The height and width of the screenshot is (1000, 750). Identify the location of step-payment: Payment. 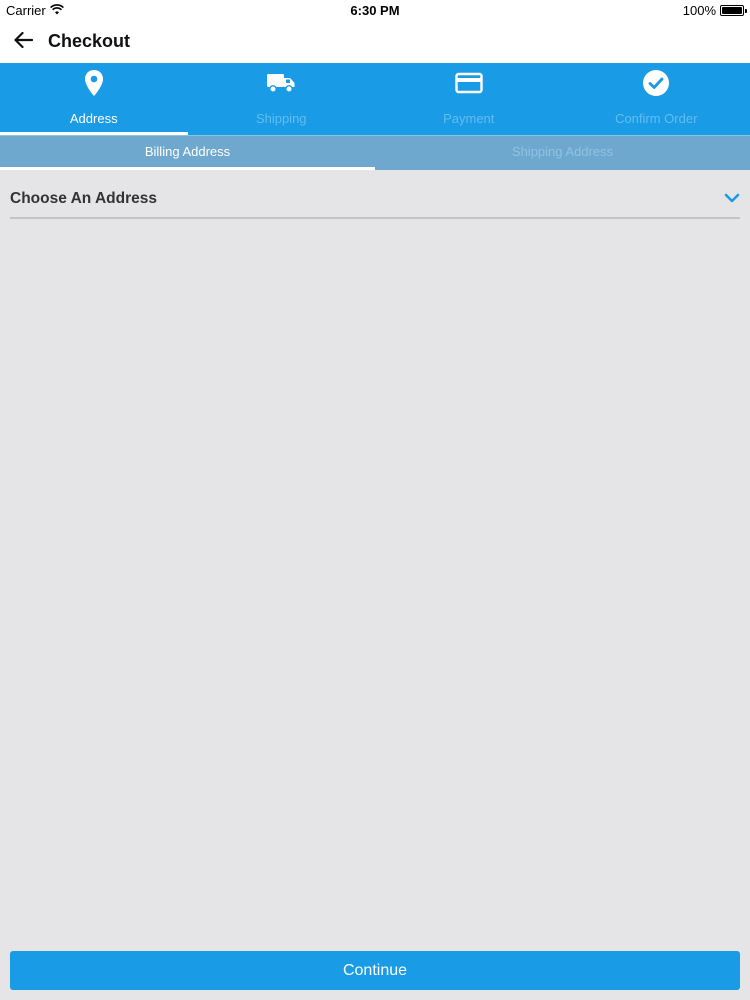
(469, 99).